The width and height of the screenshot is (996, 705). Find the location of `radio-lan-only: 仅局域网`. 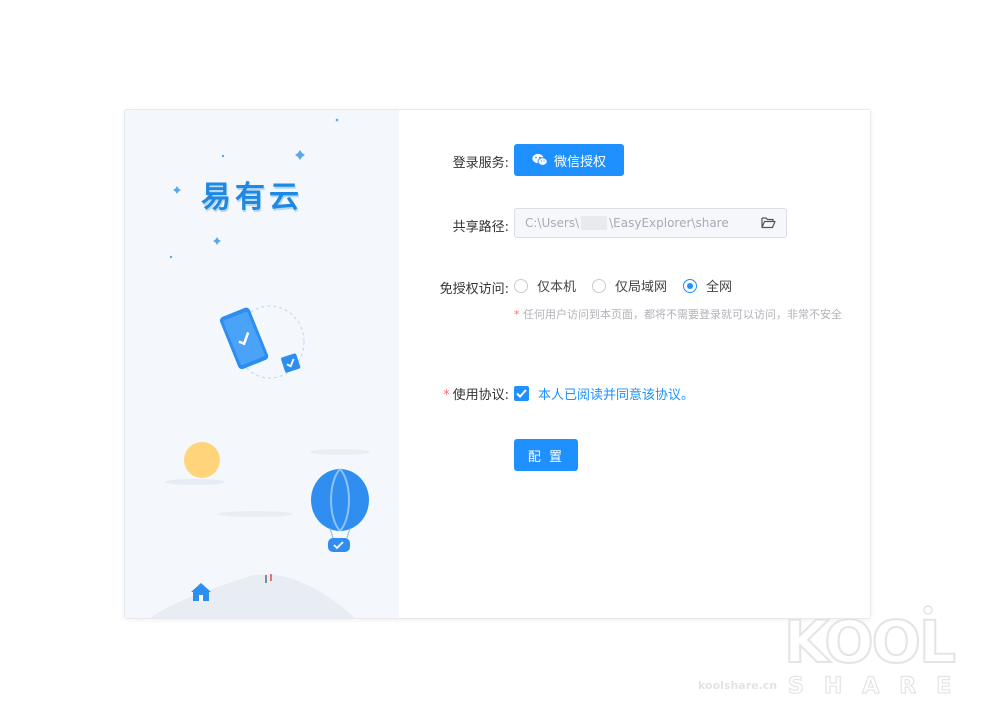

radio-lan-only: 仅局域网 is located at coordinates (629, 285).